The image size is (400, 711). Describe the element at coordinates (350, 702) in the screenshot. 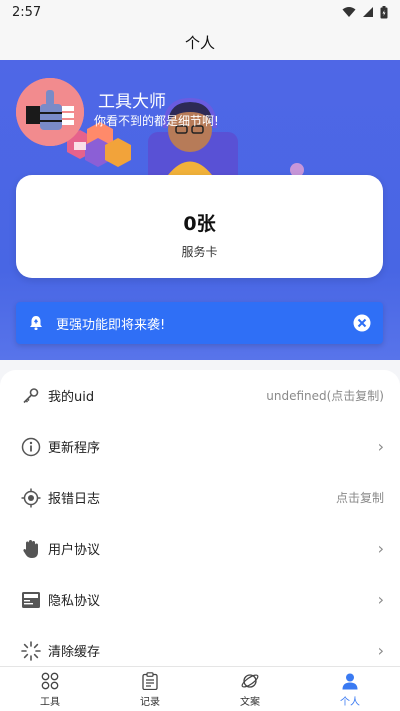

I see `tab-label: 个人` at that location.